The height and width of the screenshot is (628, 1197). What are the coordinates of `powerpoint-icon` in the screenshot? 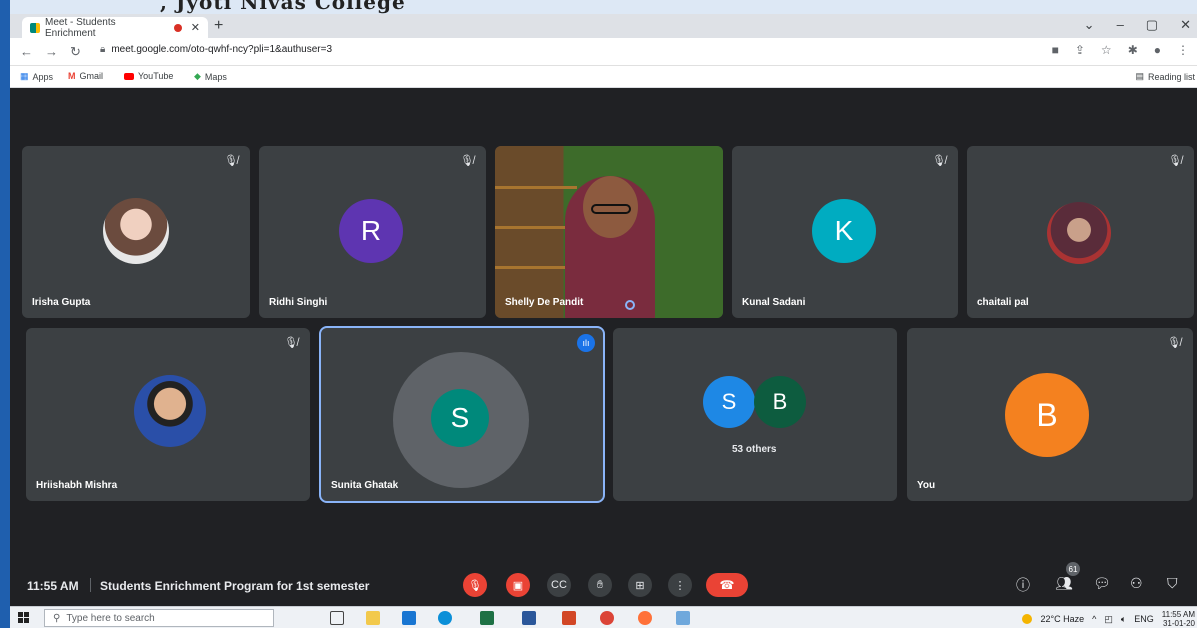 It's located at (569, 618).